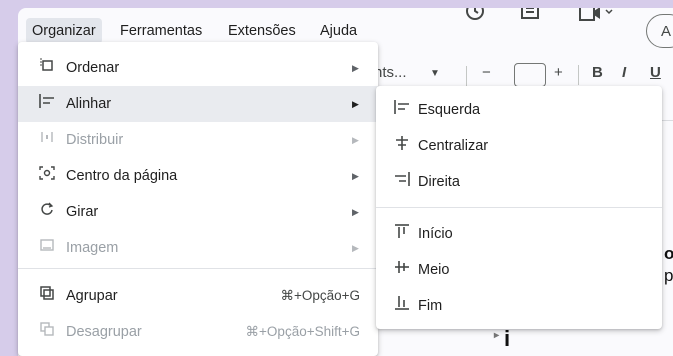  Describe the element at coordinates (519, 182) in the screenshot. I see `submenu-item-direita: Direita` at that location.